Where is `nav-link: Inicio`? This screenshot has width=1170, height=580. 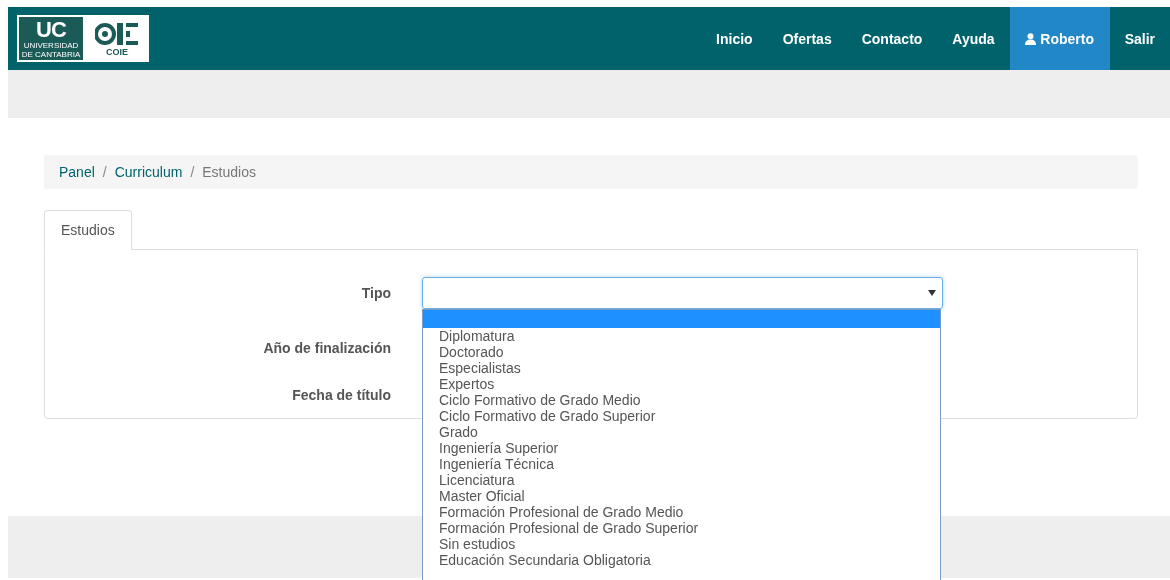
nav-link: Inicio is located at coordinates (734, 38).